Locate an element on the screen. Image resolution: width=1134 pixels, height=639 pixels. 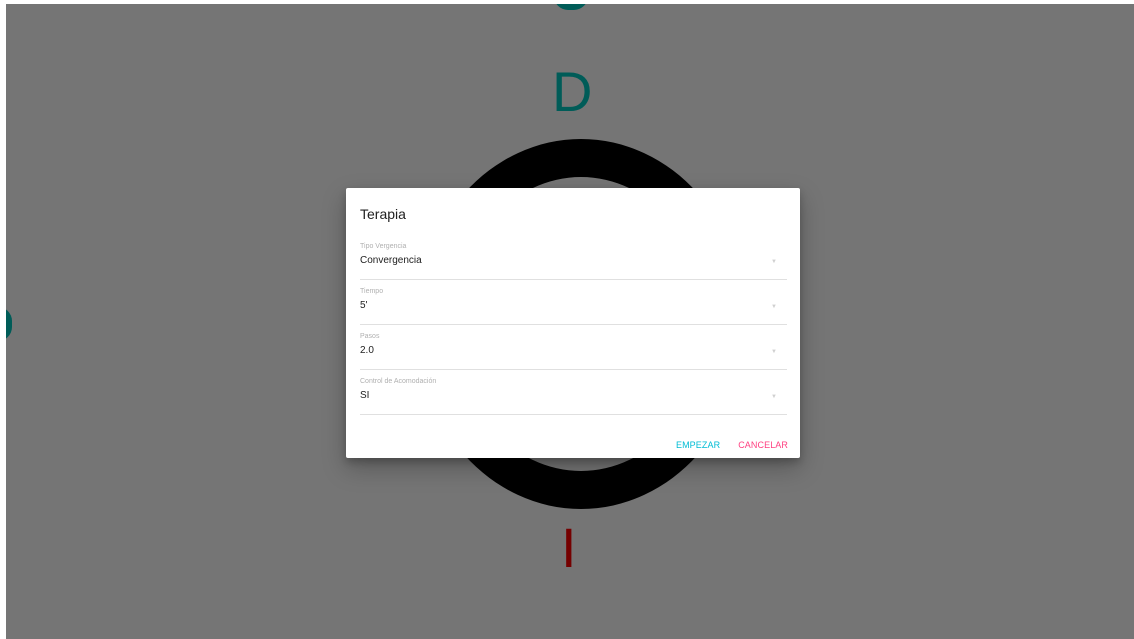
dialog-title: Terapia is located at coordinates (383, 214).